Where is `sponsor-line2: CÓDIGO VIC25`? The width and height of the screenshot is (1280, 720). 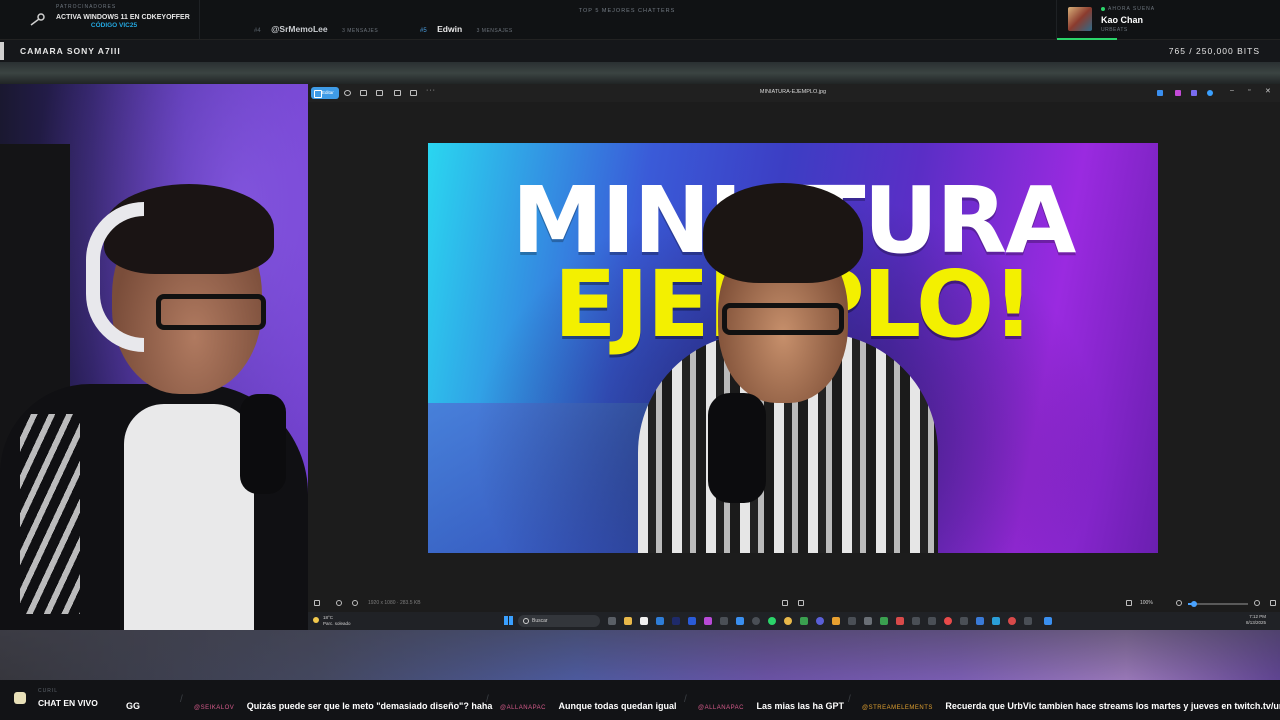 sponsor-line2: CÓDIGO VIC25 is located at coordinates (114, 25).